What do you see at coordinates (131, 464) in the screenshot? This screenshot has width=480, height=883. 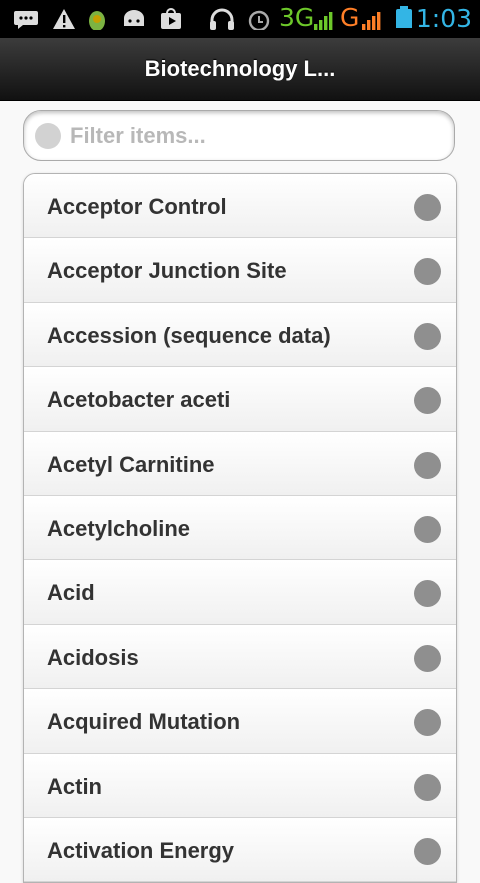 I see `list-item-label: Acetyl Carnitine` at bounding box center [131, 464].